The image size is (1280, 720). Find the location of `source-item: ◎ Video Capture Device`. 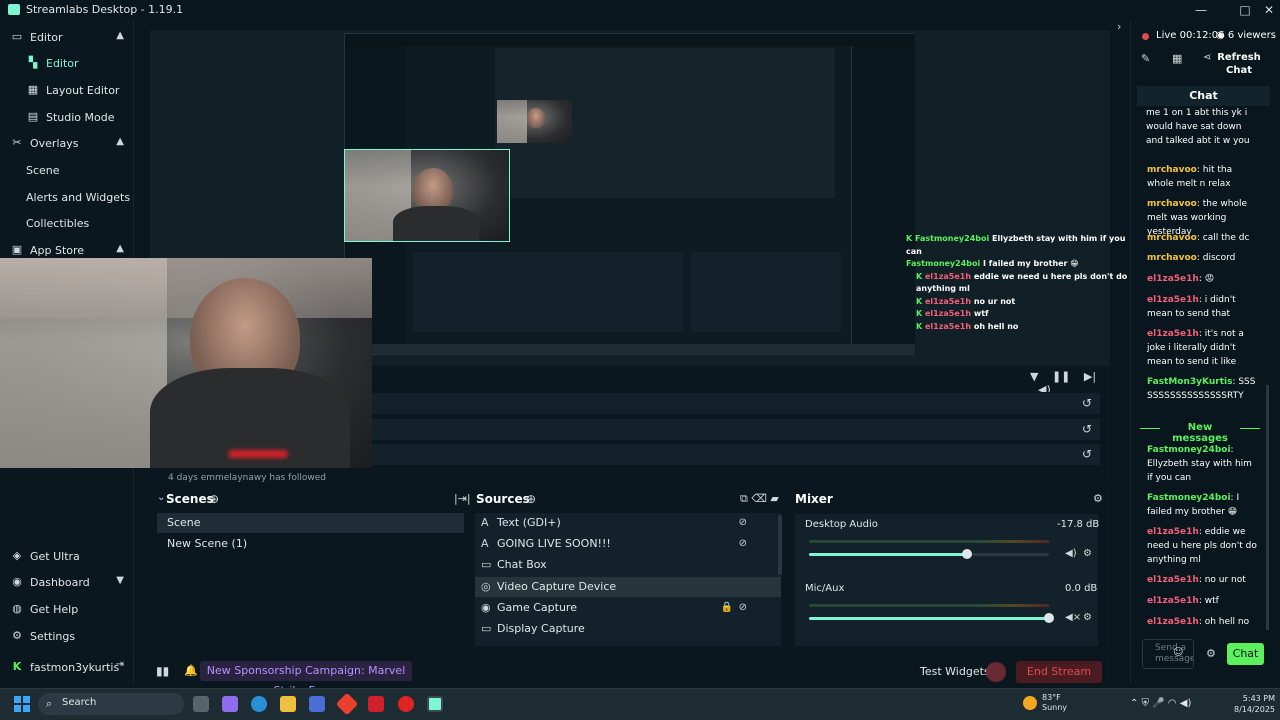

source-item: ◎ Video Capture Device is located at coordinates (628, 587).